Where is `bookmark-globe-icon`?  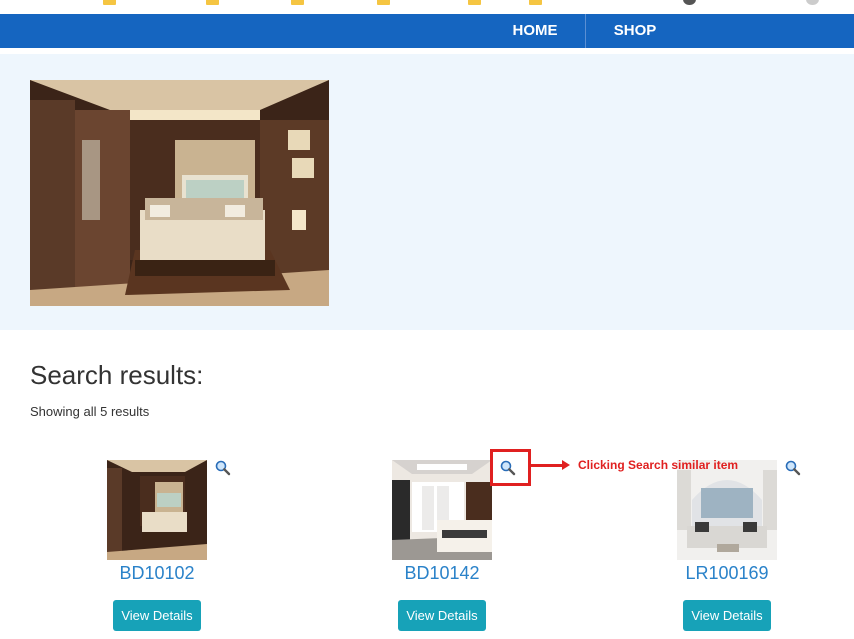 bookmark-globe-icon is located at coordinates (689, 2).